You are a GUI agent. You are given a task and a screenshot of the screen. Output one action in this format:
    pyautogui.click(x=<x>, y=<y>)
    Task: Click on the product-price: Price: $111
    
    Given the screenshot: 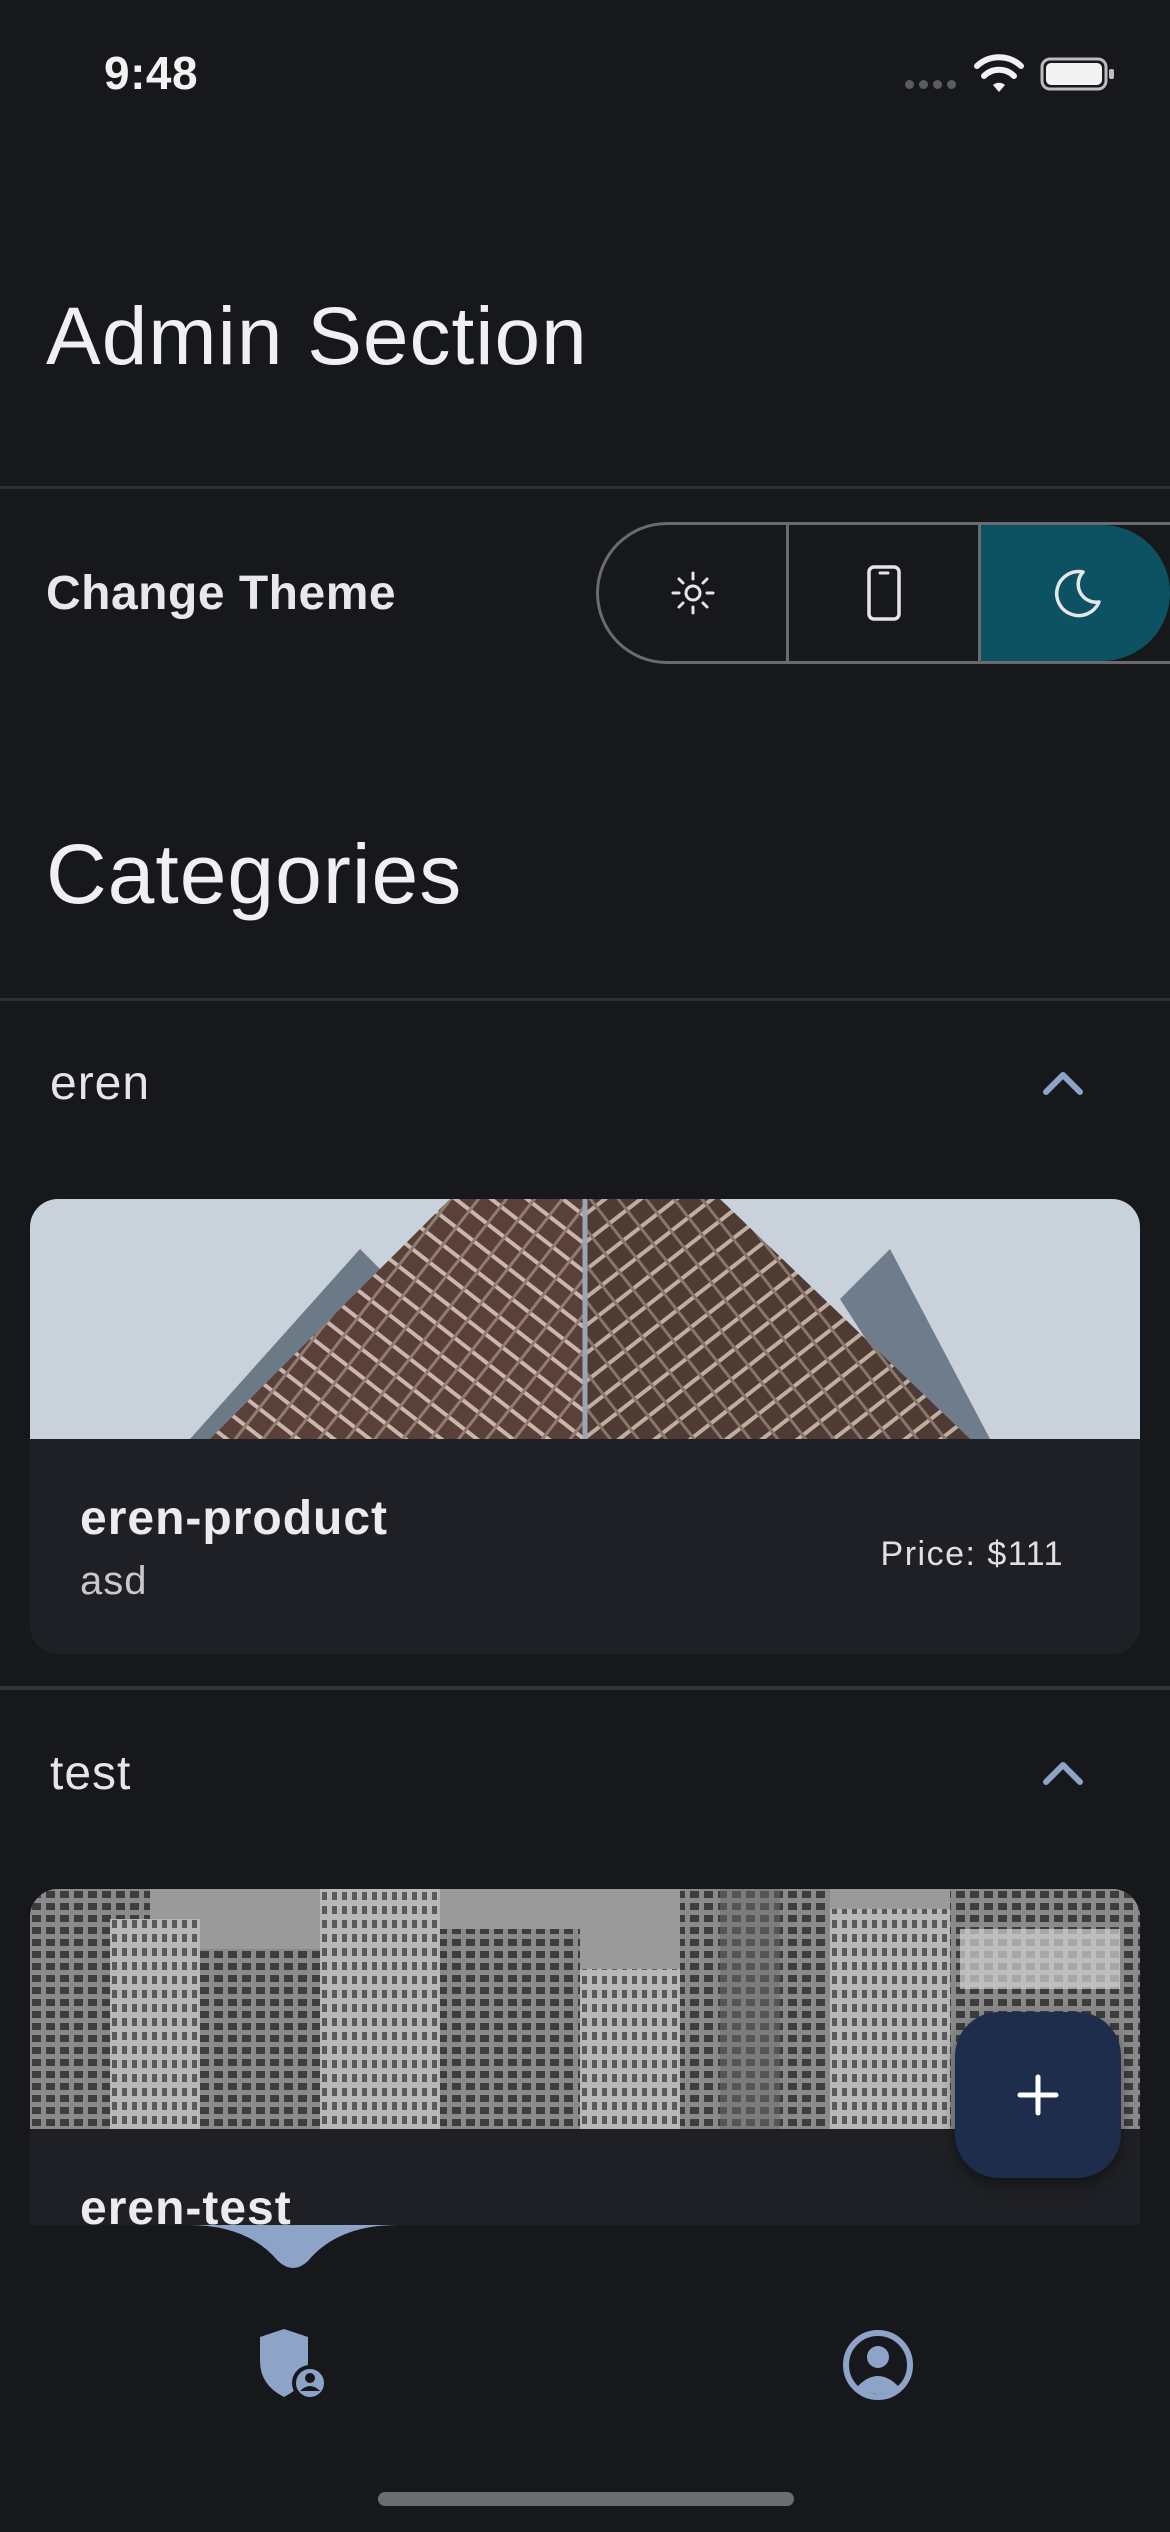 What is the action you would take?
    pyautogui.click(x=972, y=1554)
    